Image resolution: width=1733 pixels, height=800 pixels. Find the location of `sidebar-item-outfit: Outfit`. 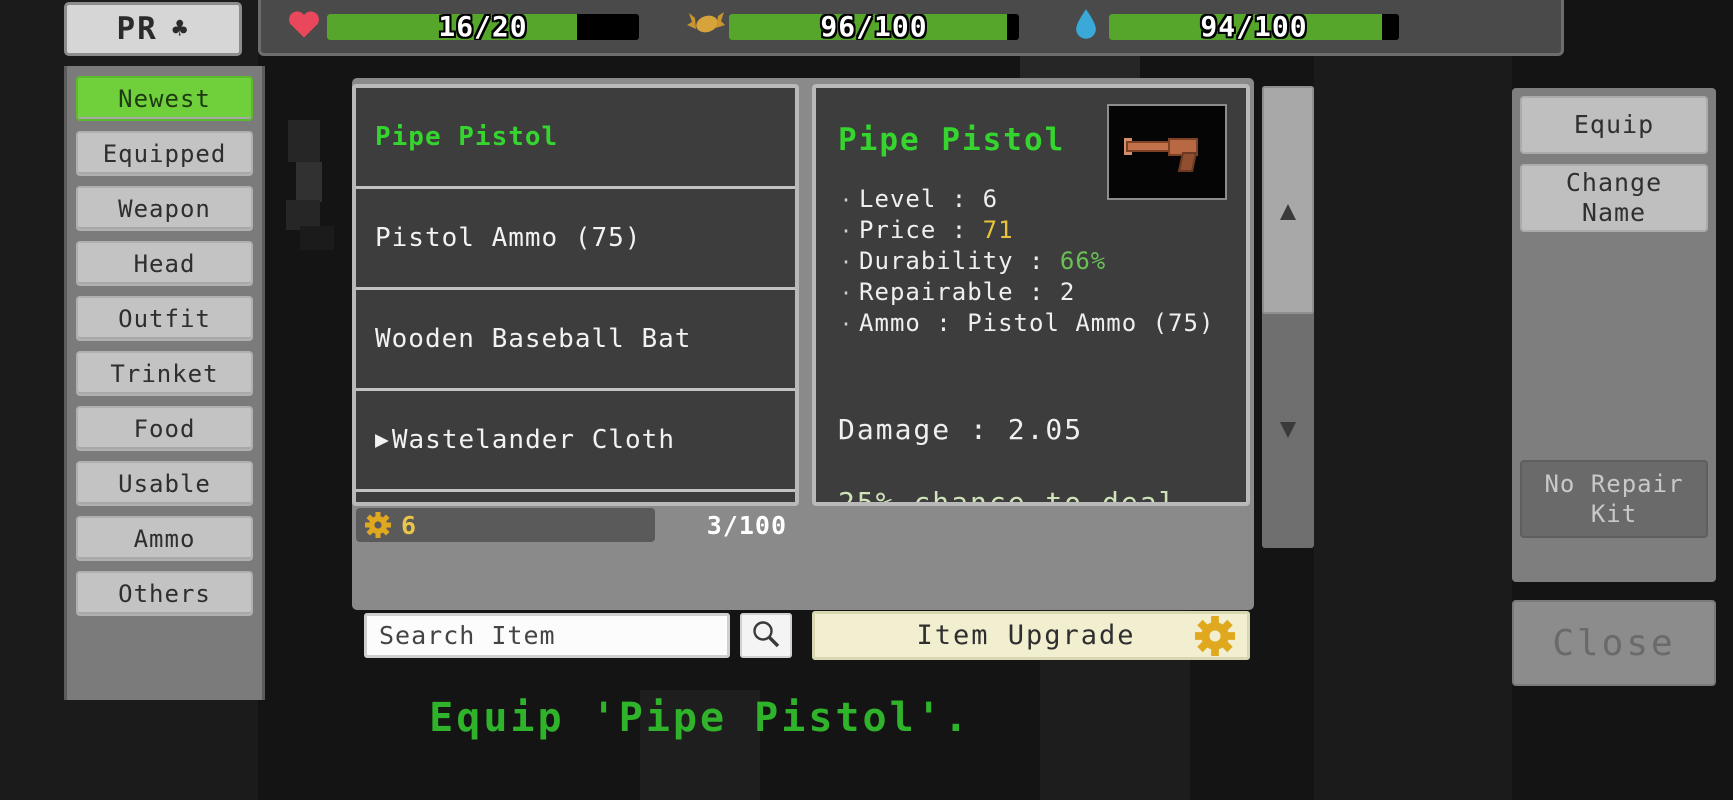

sidebar-item-outfit: Outfit is located at coordinates (164, 318).